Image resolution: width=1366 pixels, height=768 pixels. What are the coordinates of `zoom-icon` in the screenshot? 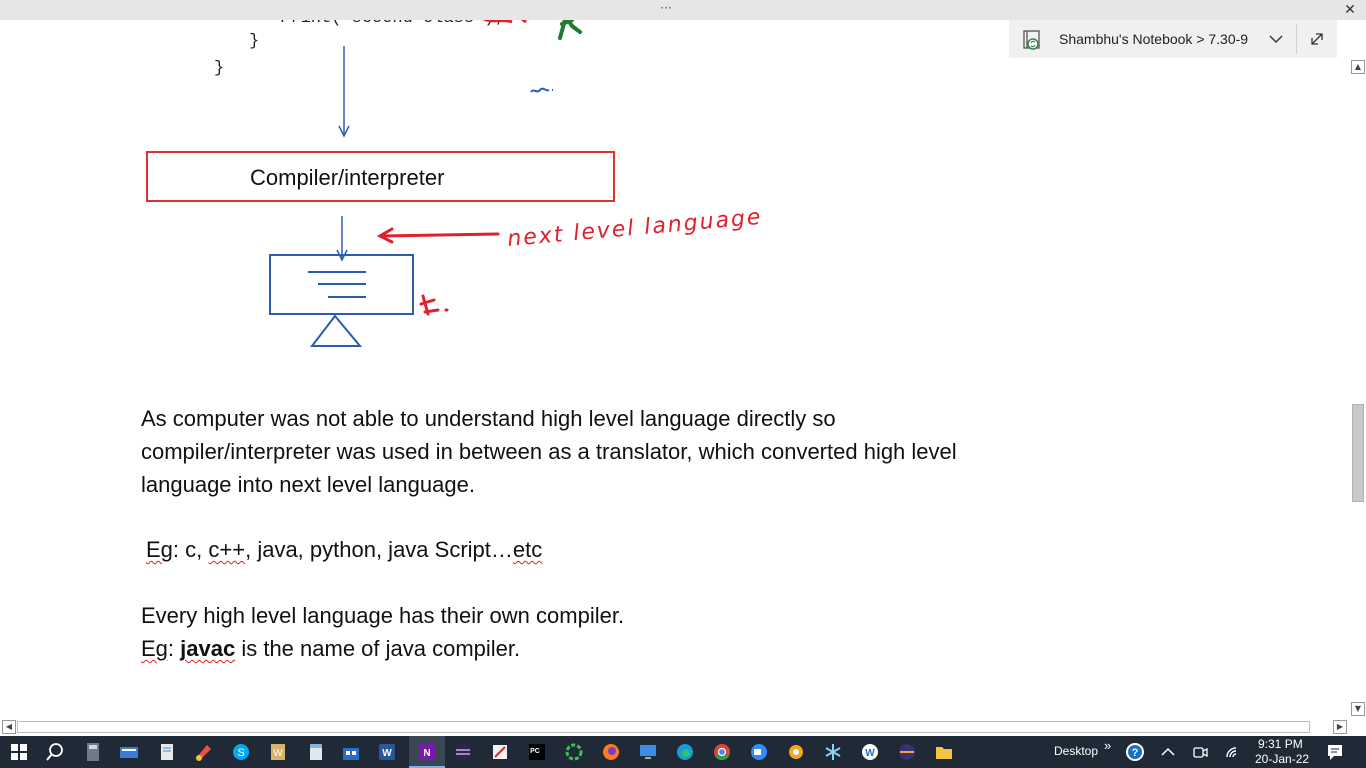 It's located at (759, 752).